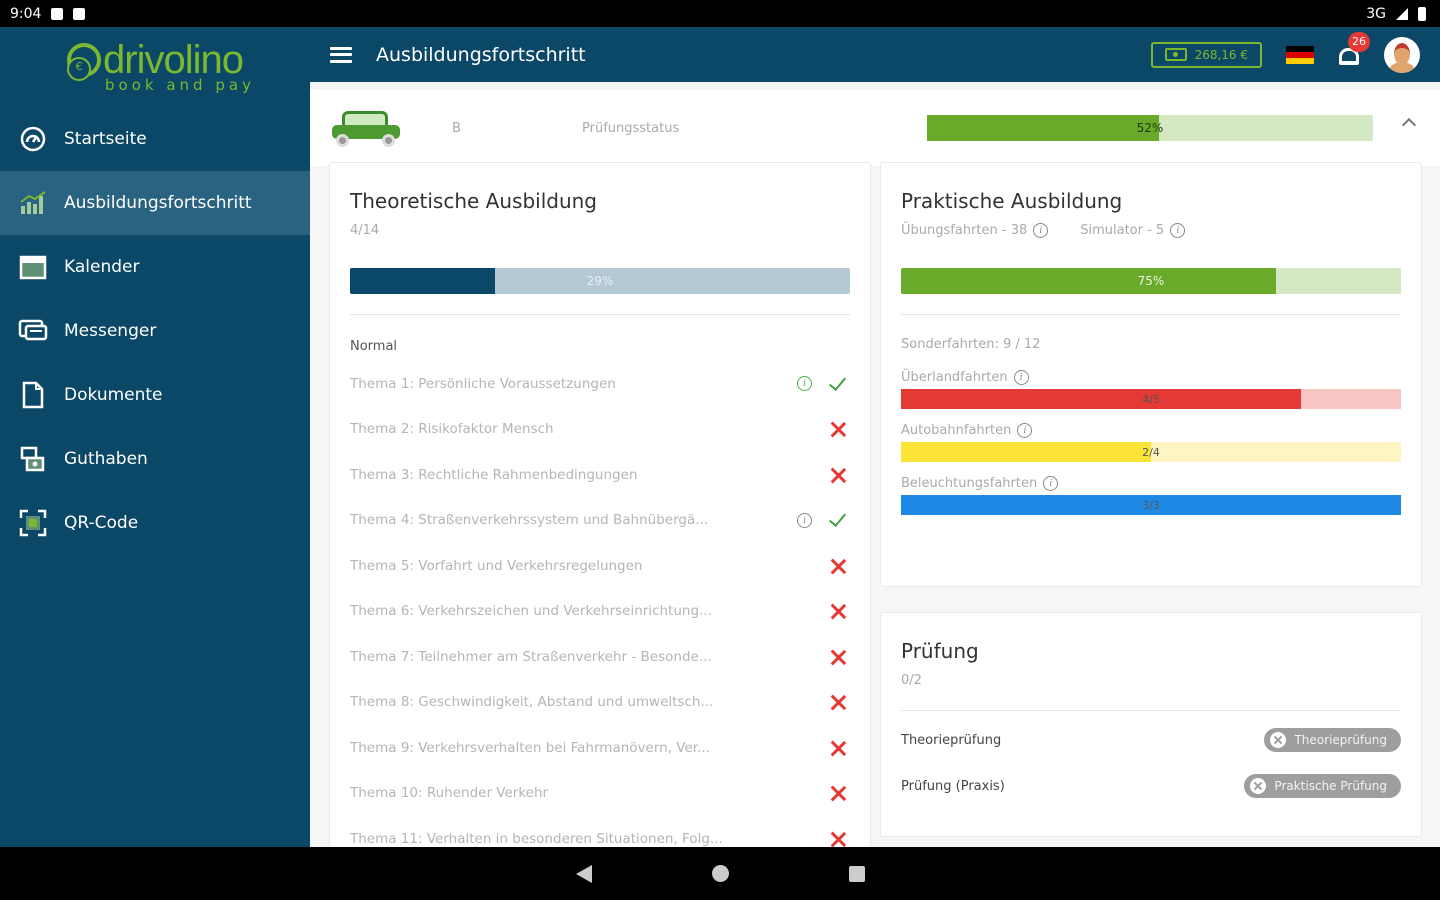 The width and height of the screenshot is (1440, 900). I want to click on chat-icon, so click(33, 331).